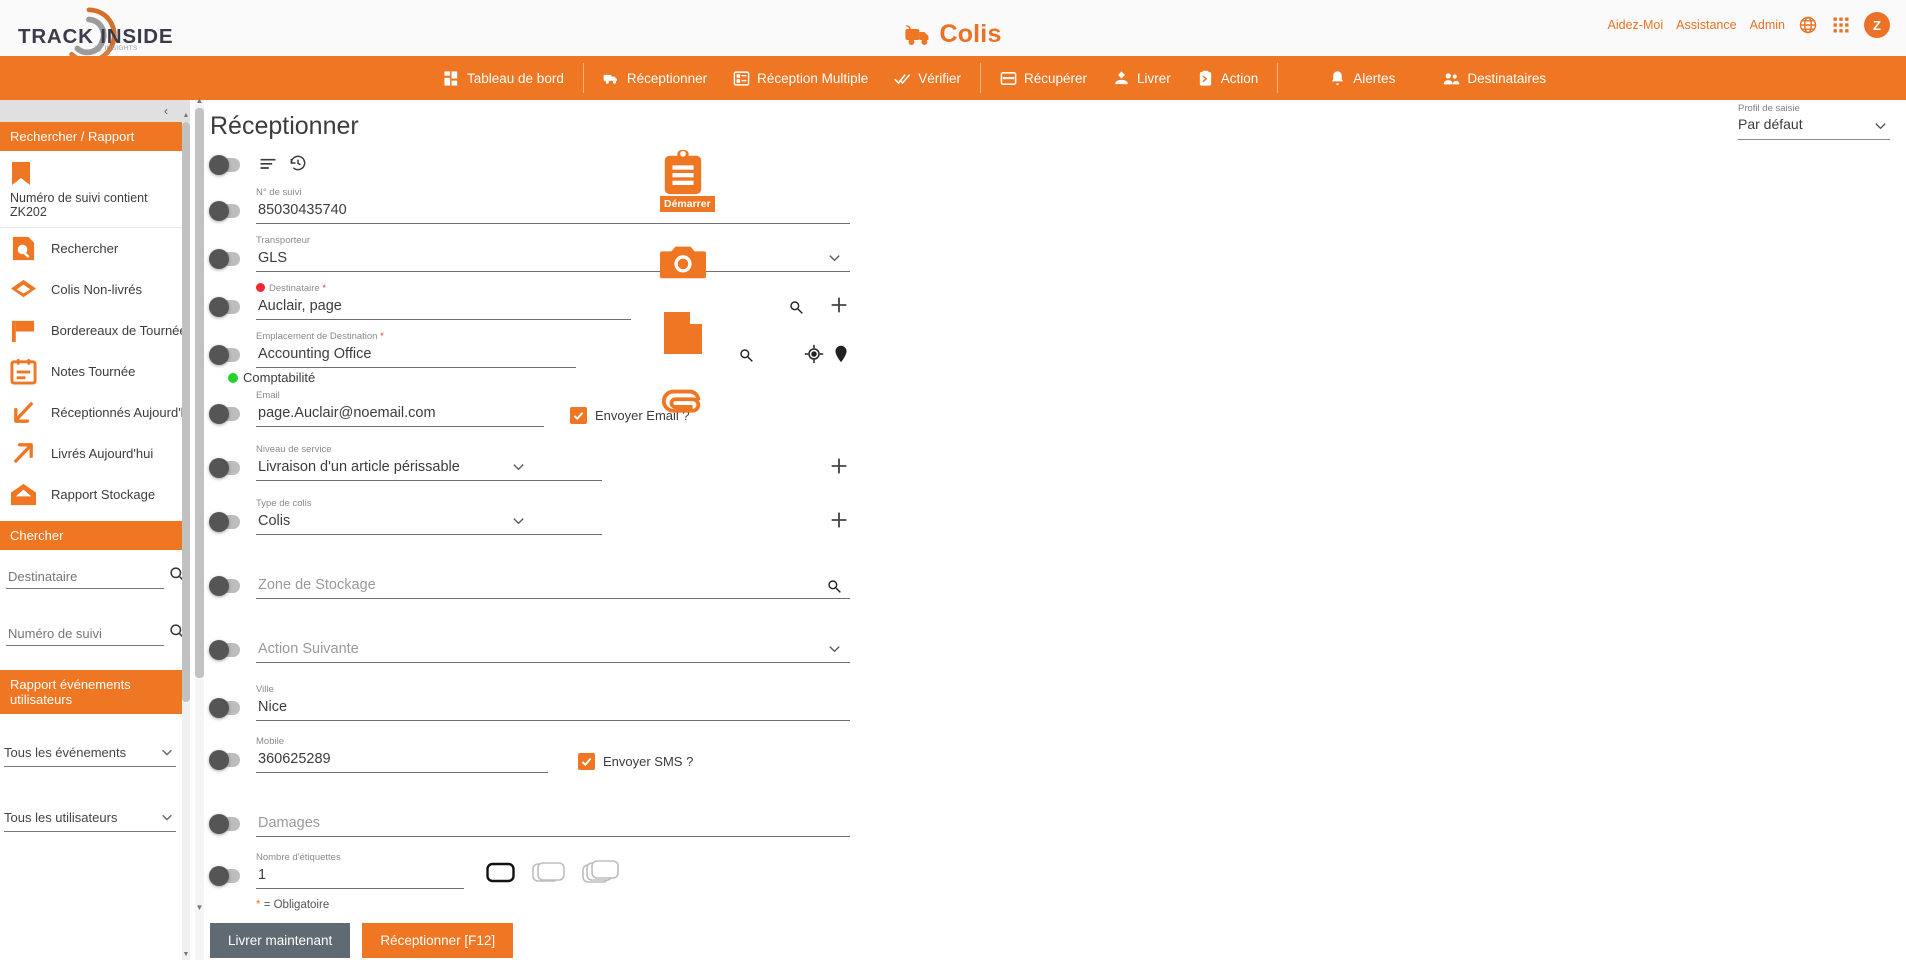  What do you see at coordinates (438, 940) in the screenshot?
I see `receive-button: Réceptionner [F12]` at bounding box center [438, 940].